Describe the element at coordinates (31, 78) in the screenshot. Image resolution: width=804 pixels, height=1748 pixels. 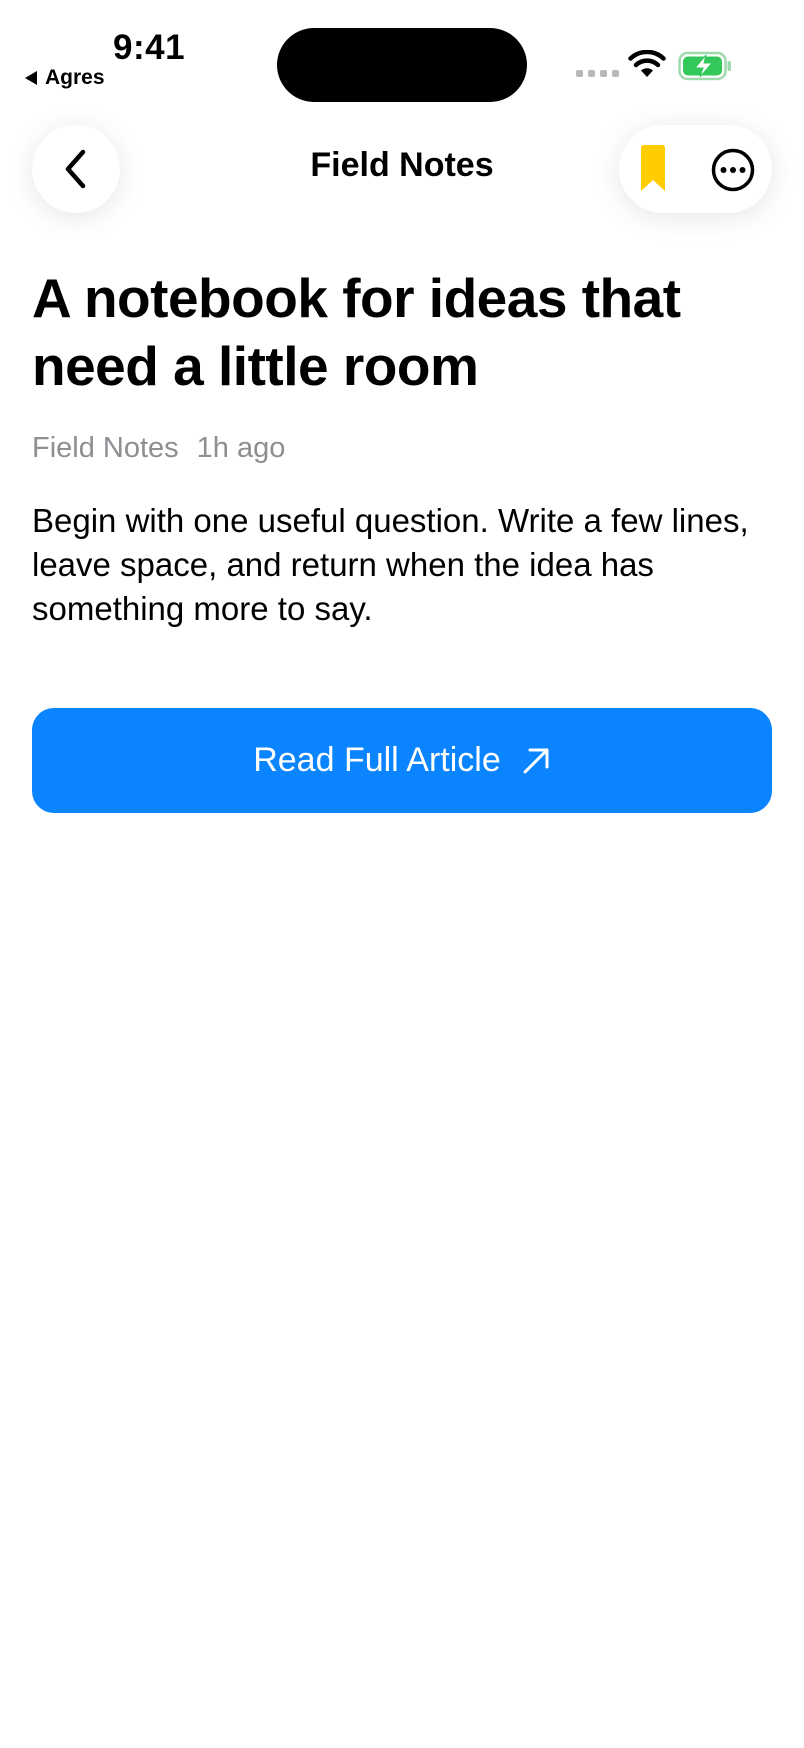
I see `back-triangle-icon` at that location.